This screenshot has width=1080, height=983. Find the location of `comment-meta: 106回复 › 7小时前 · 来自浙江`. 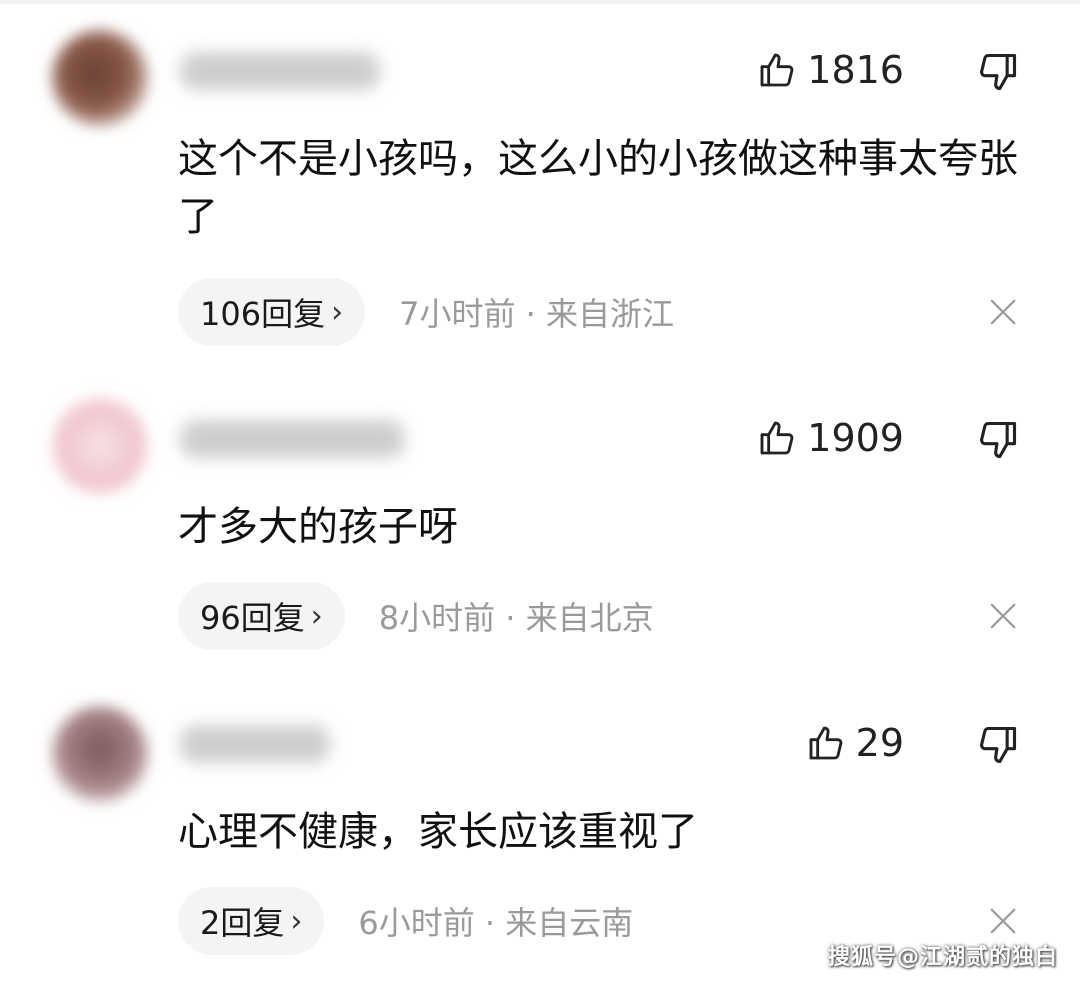

comment-meta: 106回复 › 7小时前 · 来自浙江 is located at coordinates (426, 312).